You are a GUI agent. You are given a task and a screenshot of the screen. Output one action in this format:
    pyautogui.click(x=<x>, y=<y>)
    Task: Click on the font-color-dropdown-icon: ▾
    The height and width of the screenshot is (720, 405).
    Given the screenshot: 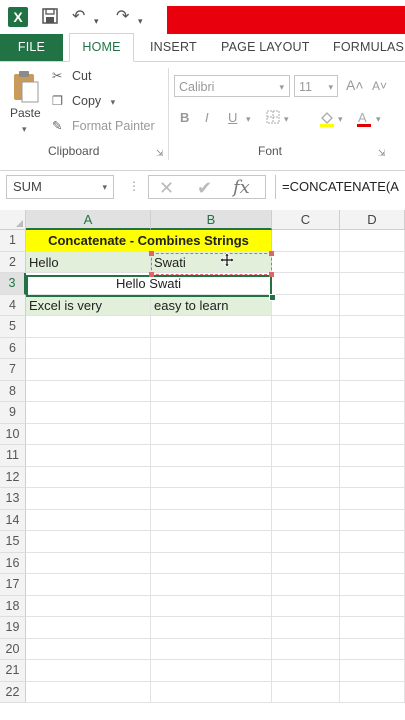 What is the action you would take?
    pyautogui.click(x=378, y=119)
    